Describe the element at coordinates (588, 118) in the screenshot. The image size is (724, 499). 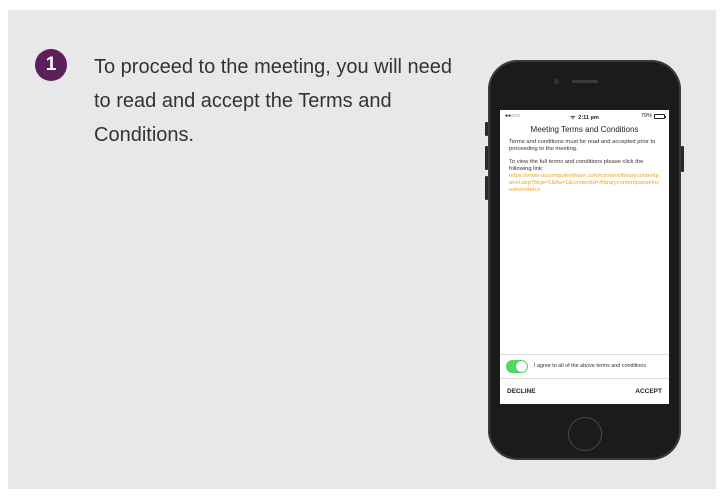
I see `status-time-label: 2:11 pm` at that location.